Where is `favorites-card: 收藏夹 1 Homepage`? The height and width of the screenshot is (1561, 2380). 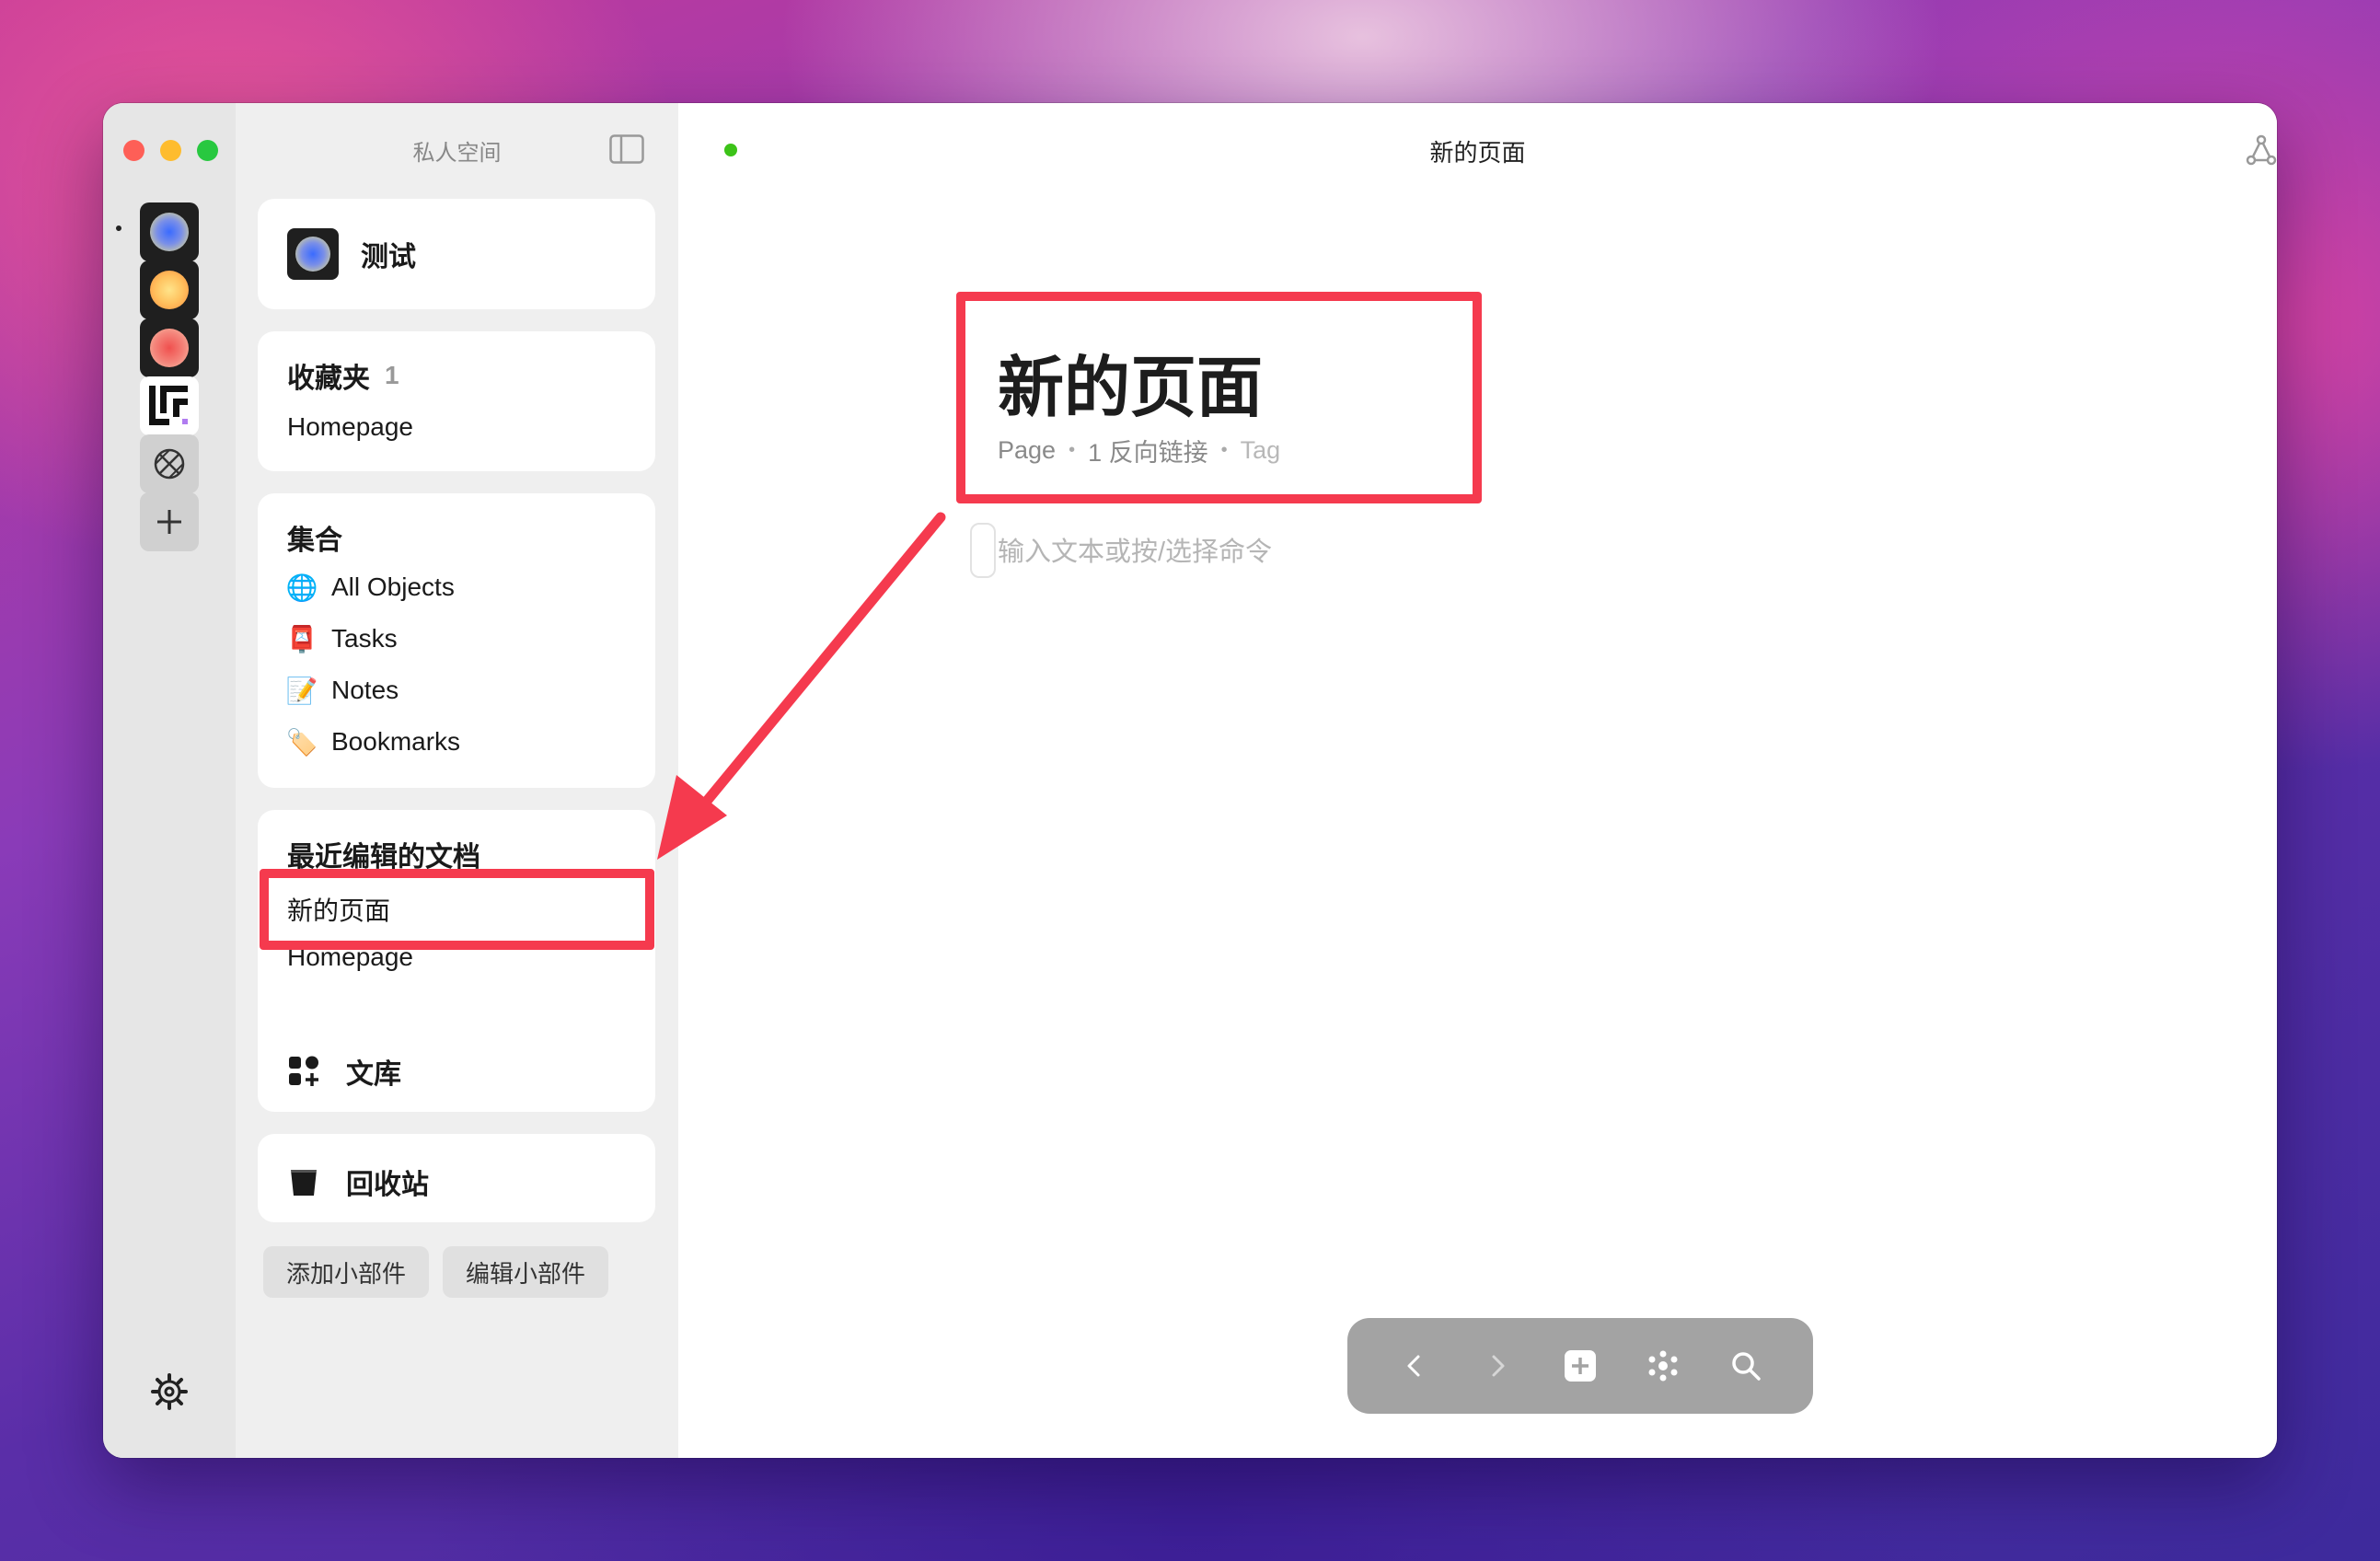 favorites-card: 收藏夹 1 Homepage is located at coordinates (456, 401).